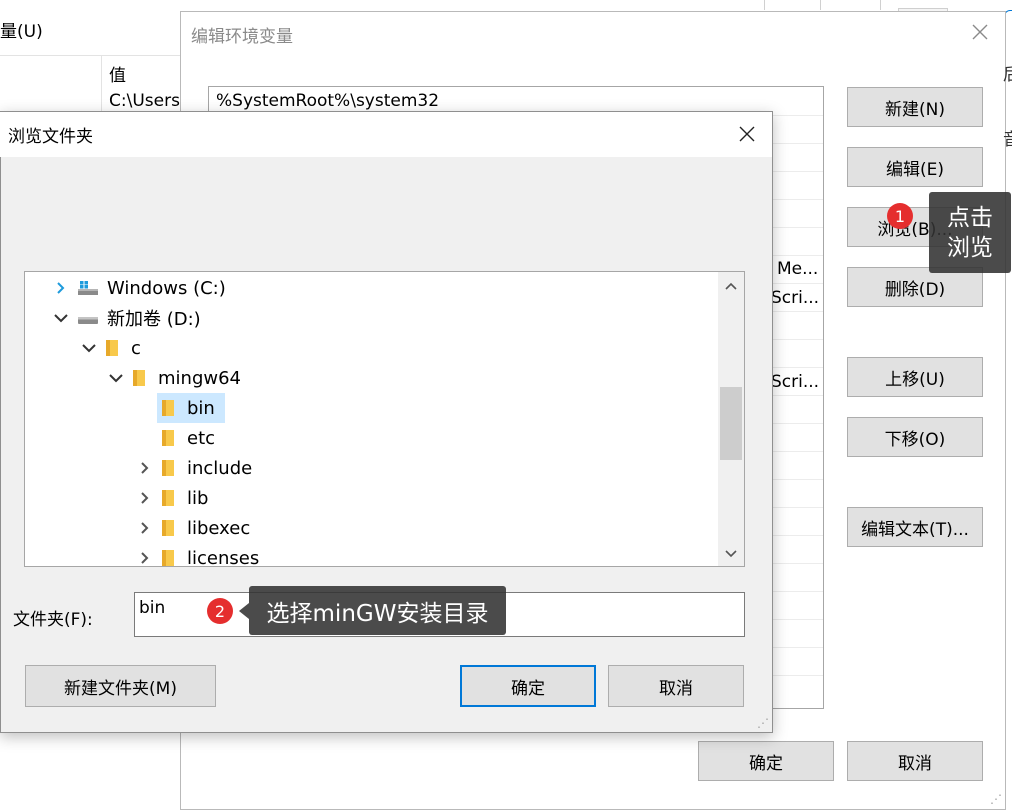 This screenshot has height=810, width=1012. What do you see at coordinates (970, 247) in the screenshot?
I see `annotation-text: 浏览` at bounding box center [970, 247].